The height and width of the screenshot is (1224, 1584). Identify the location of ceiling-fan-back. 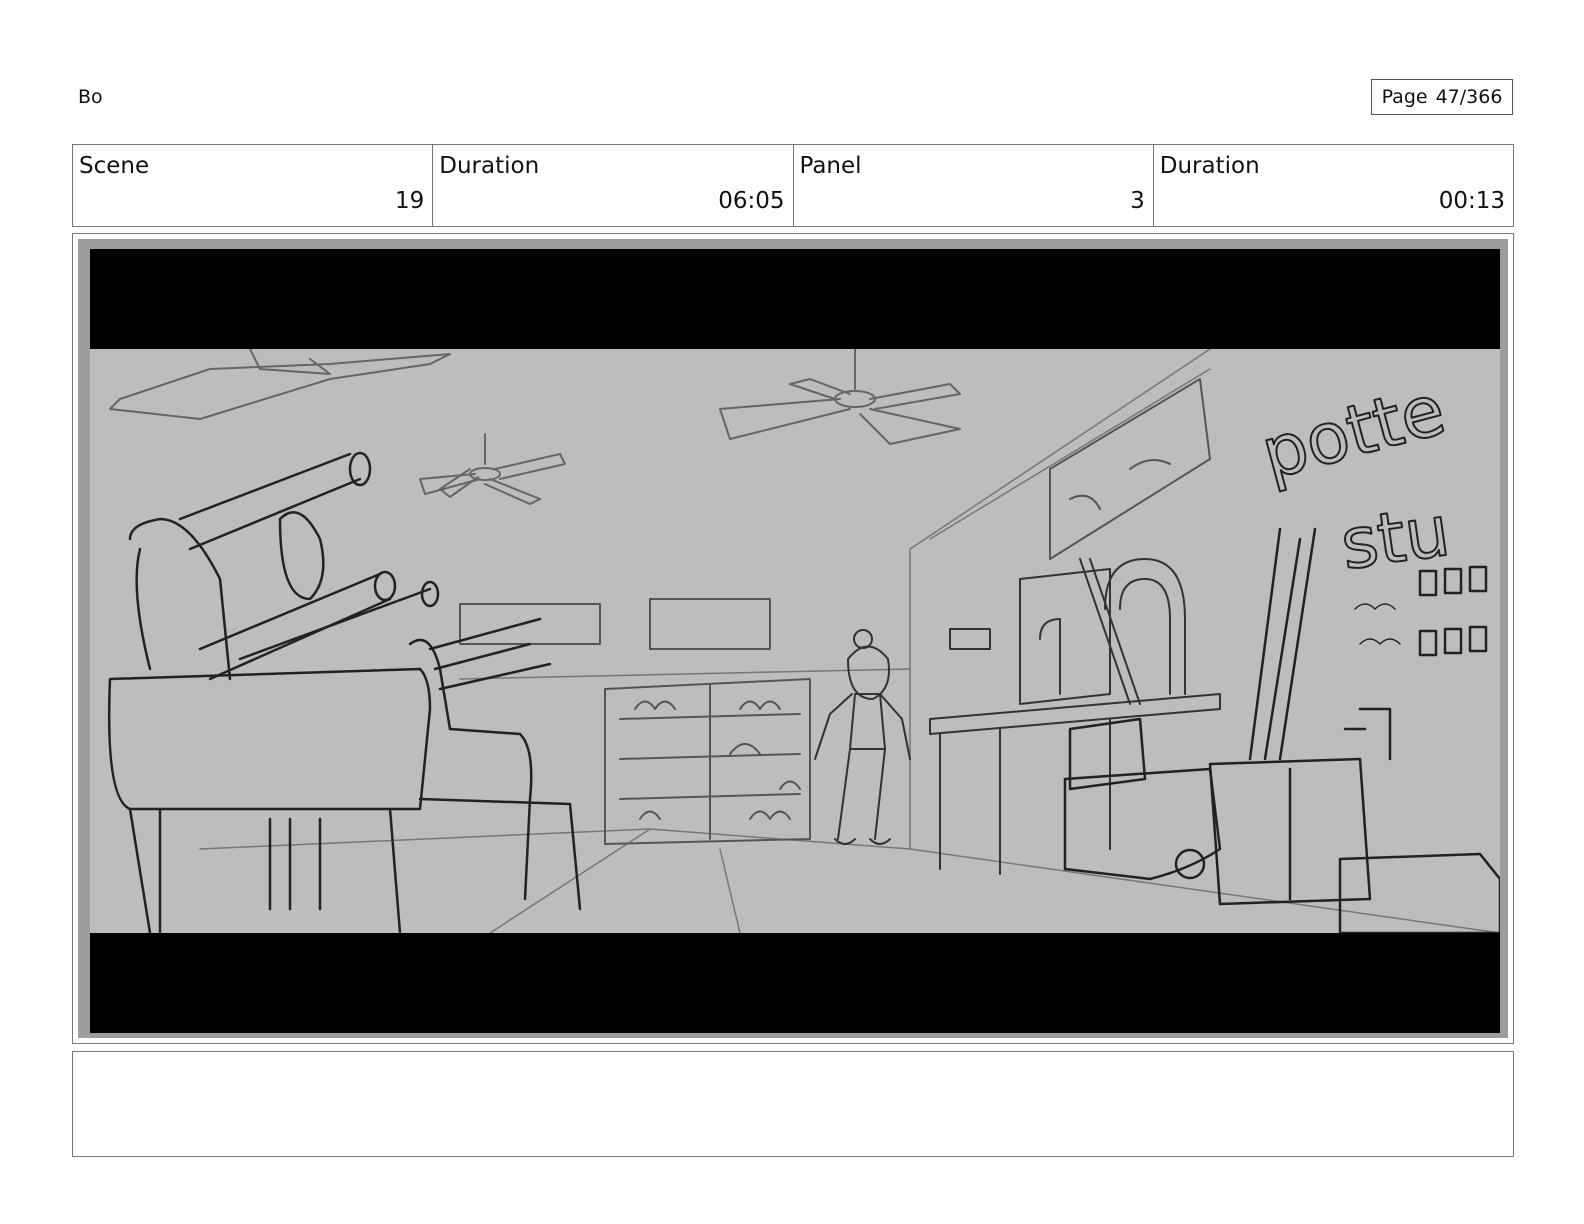
(492, 469).